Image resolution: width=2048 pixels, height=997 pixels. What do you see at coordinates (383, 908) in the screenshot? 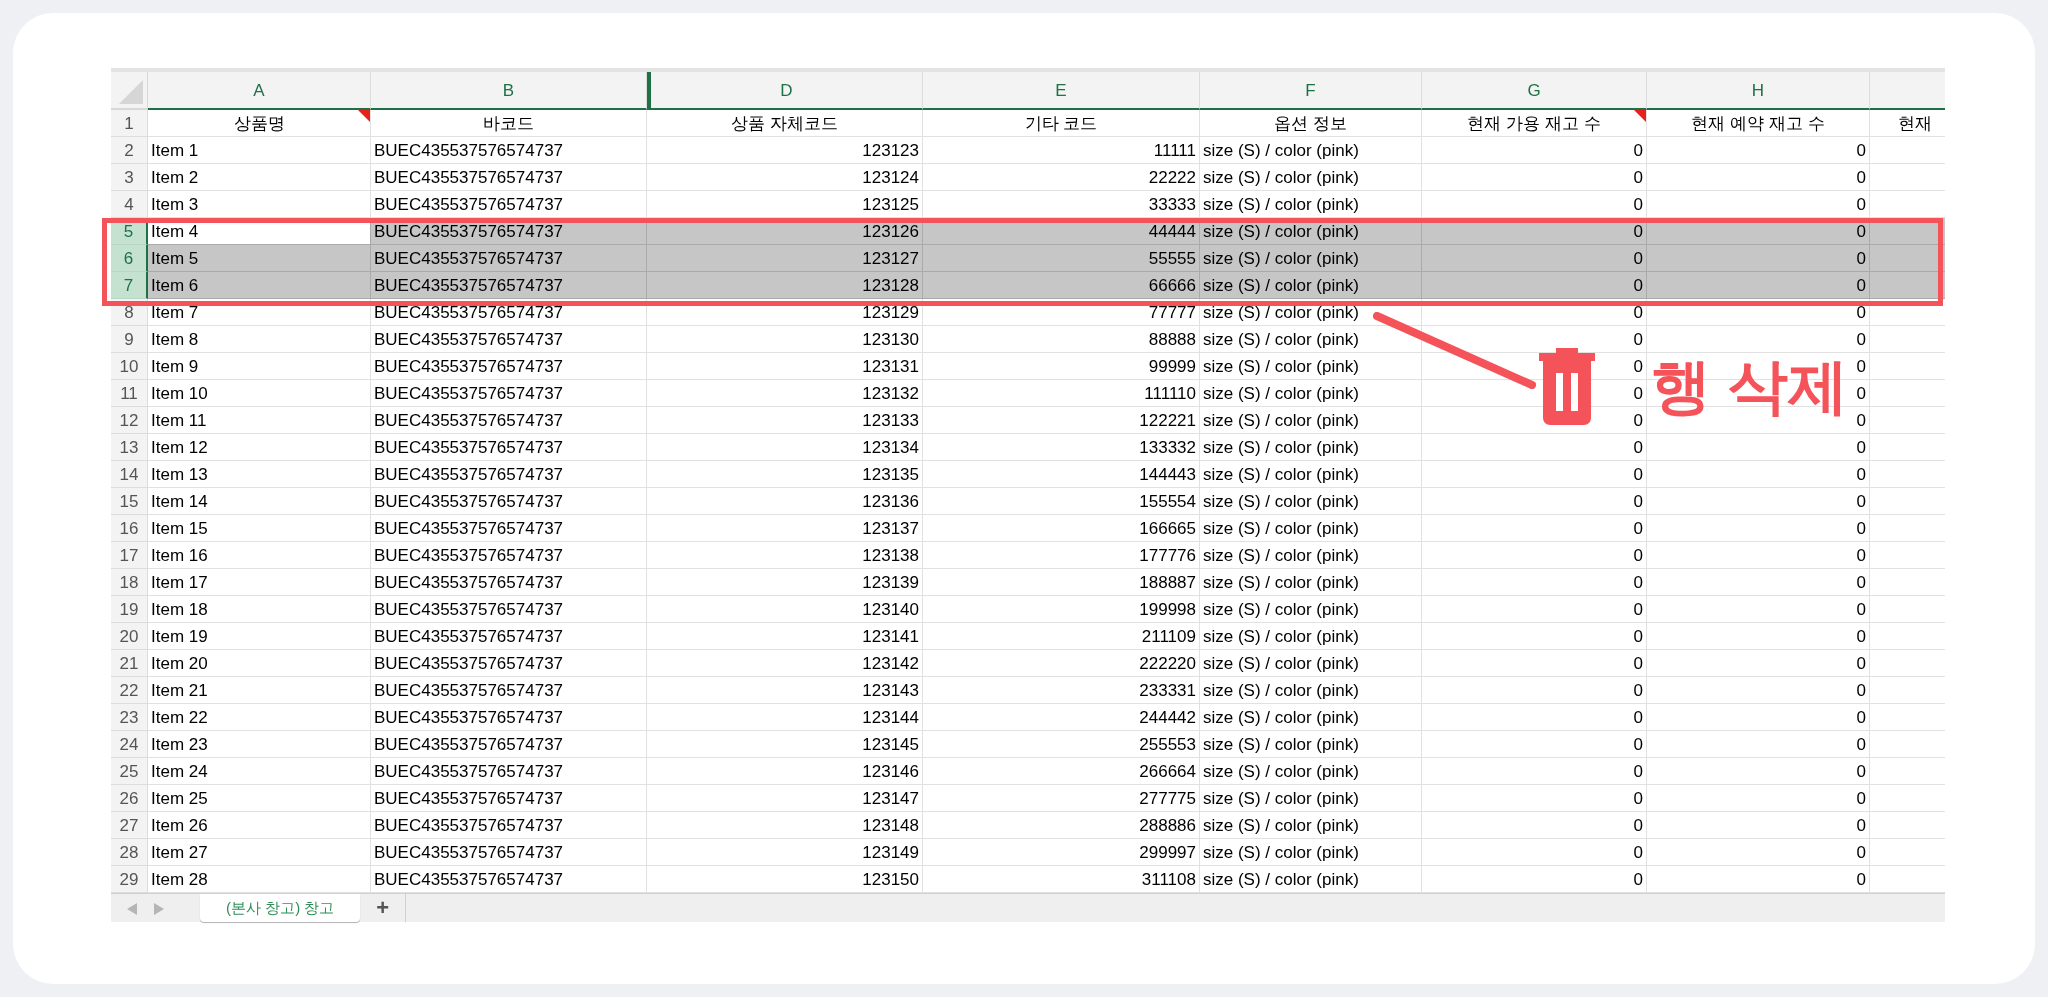
I see `add-sheet-button: +` at bounding box center [383, 908].